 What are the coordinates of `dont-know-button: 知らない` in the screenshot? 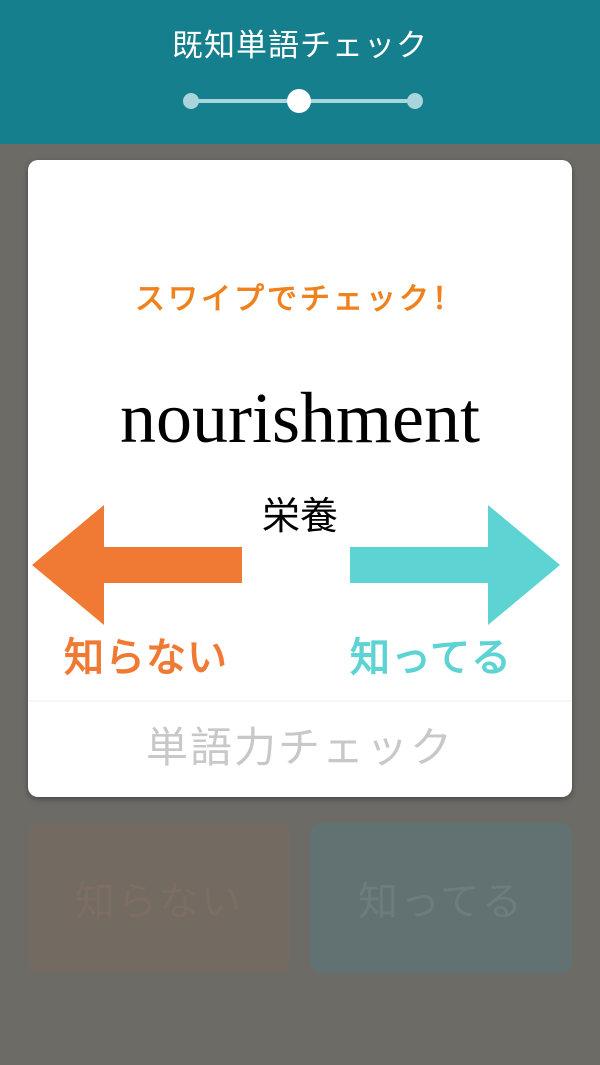 It's located at (159, 898).